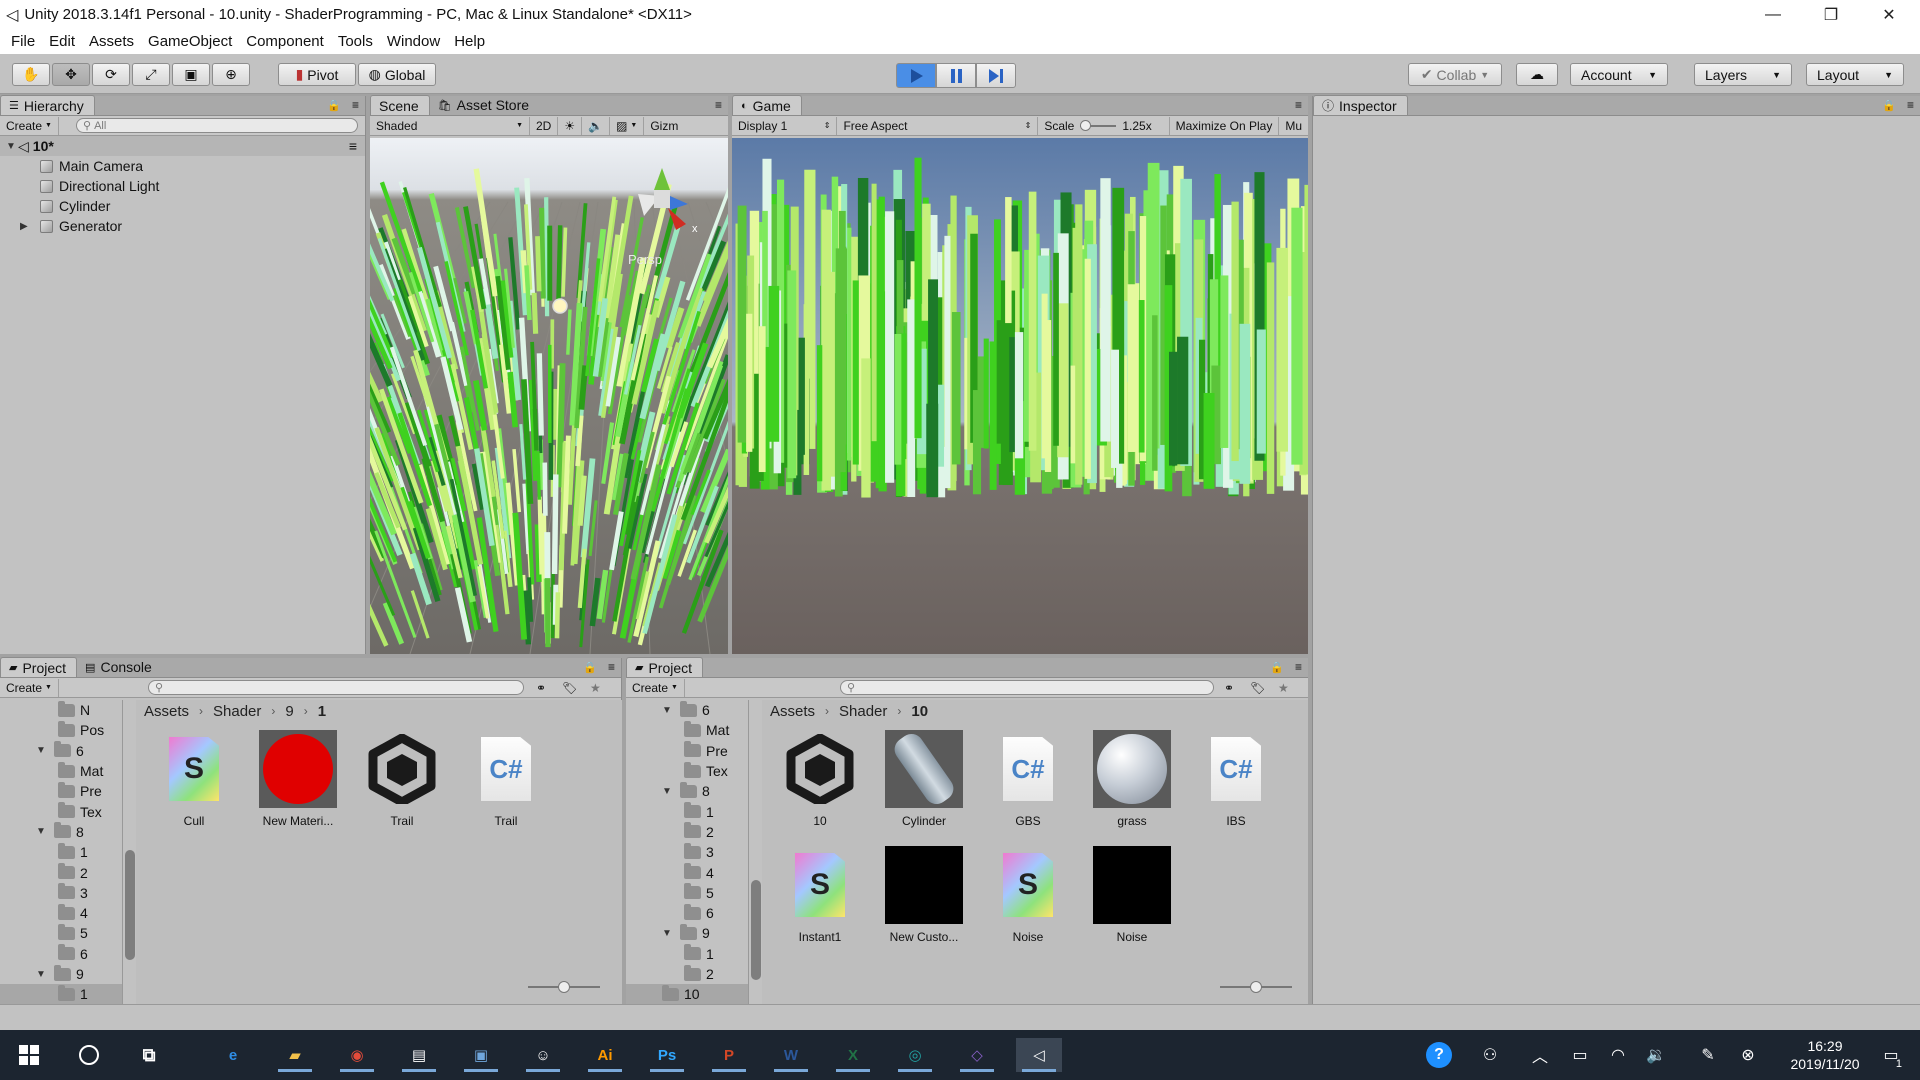 Image resolution: width=1920 pixels, height=1080 pixels. What do you see at coordinates (627, 125) in the screenshot?
I see `effects-dropdown: ▨ ▼` at bounding box center [627, 125].